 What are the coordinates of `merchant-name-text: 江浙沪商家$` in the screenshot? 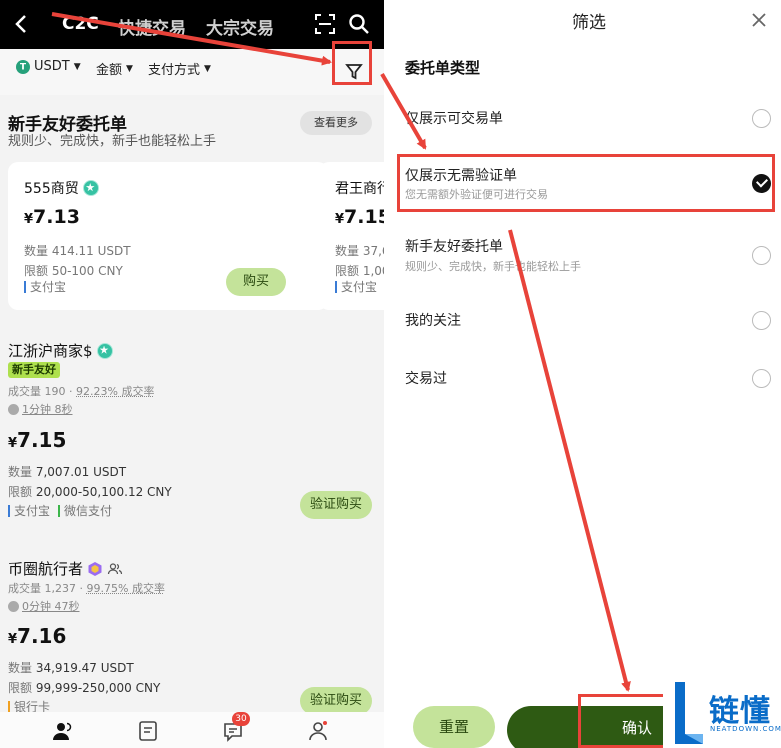 It's located at (50, 351).